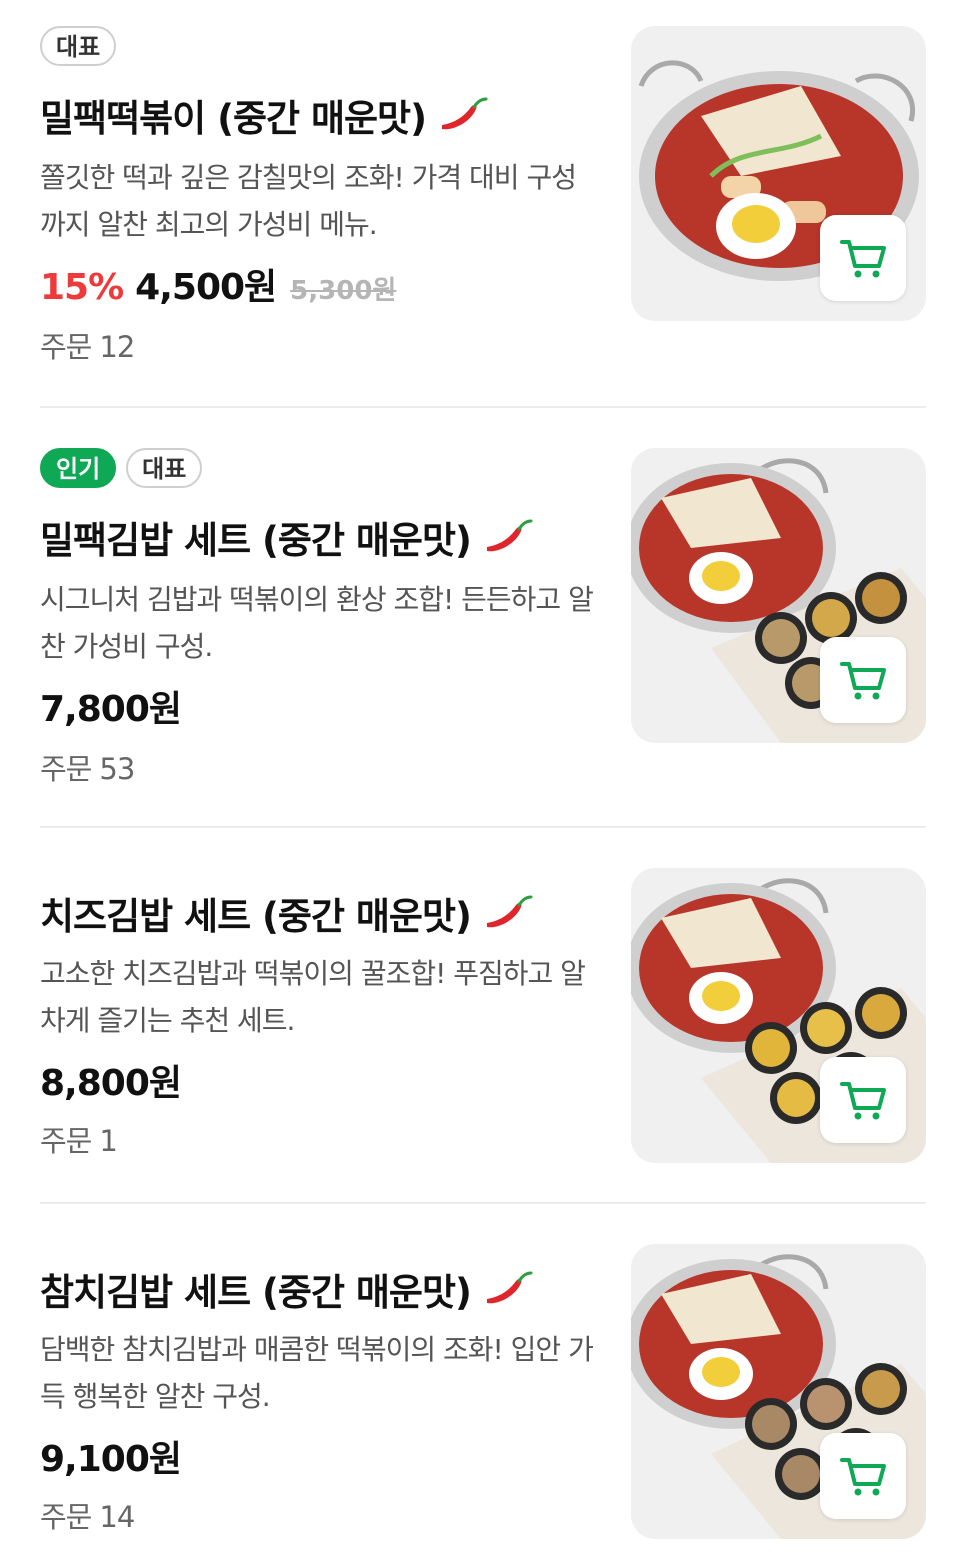 The height and width of the screenshot is (1562, 966). Describe the element at coordinates (317, 1373) in the screenshot. I see `menu-description: 담백한 참치김밥과 매콤한 떡볶이의 조화! 입안 가득 행복한 알찬 구성.` at that location.